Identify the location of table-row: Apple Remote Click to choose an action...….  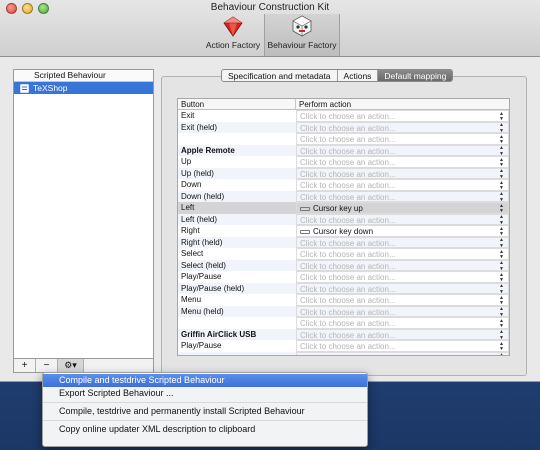
(343, 150).